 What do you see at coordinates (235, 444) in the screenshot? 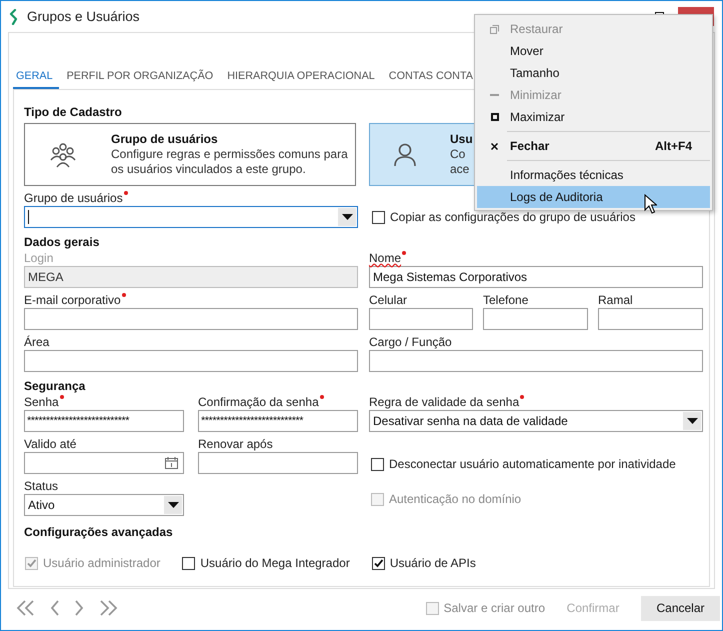
I see `field-label: Renovar após` at bounding box center [235, 444].